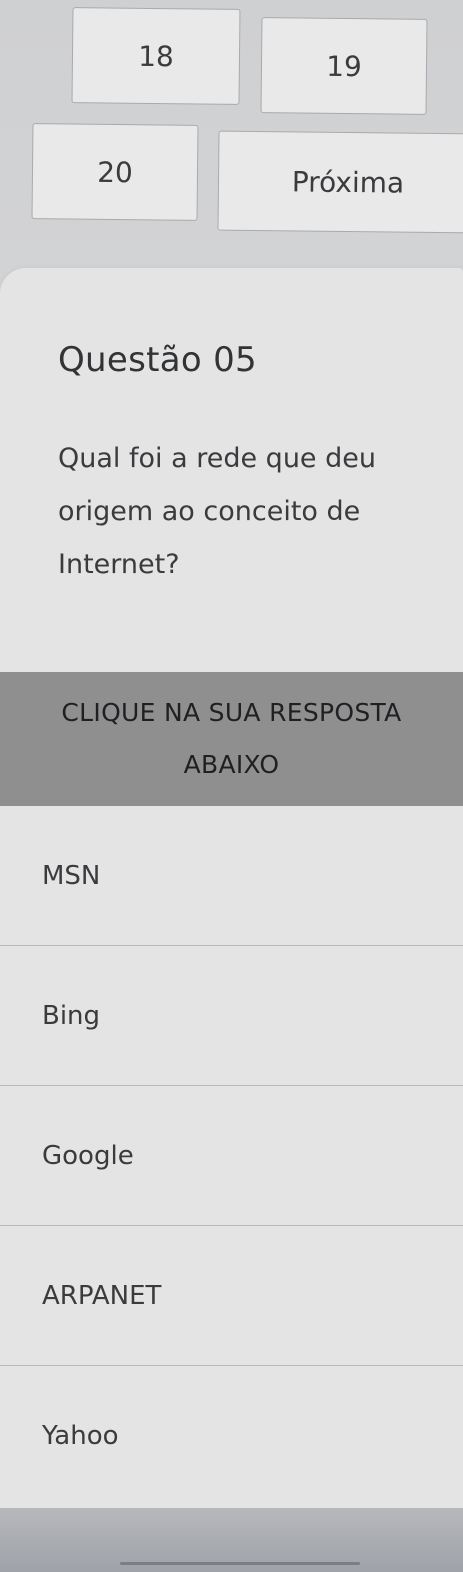 The width and height of the screenshot is (463, 1572). I want to click on page-19-button: 19, so click(344, 66).